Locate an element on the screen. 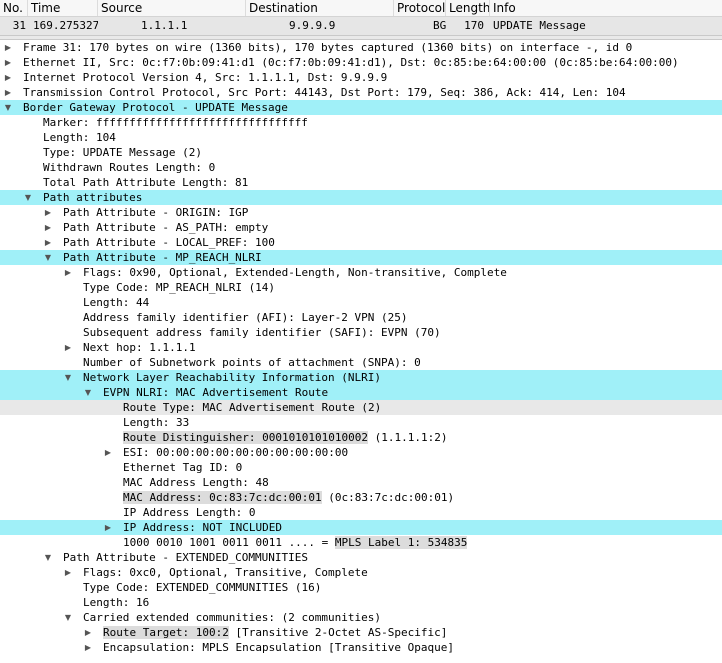  column-header-info: Info is located at coordinates (606, 8).